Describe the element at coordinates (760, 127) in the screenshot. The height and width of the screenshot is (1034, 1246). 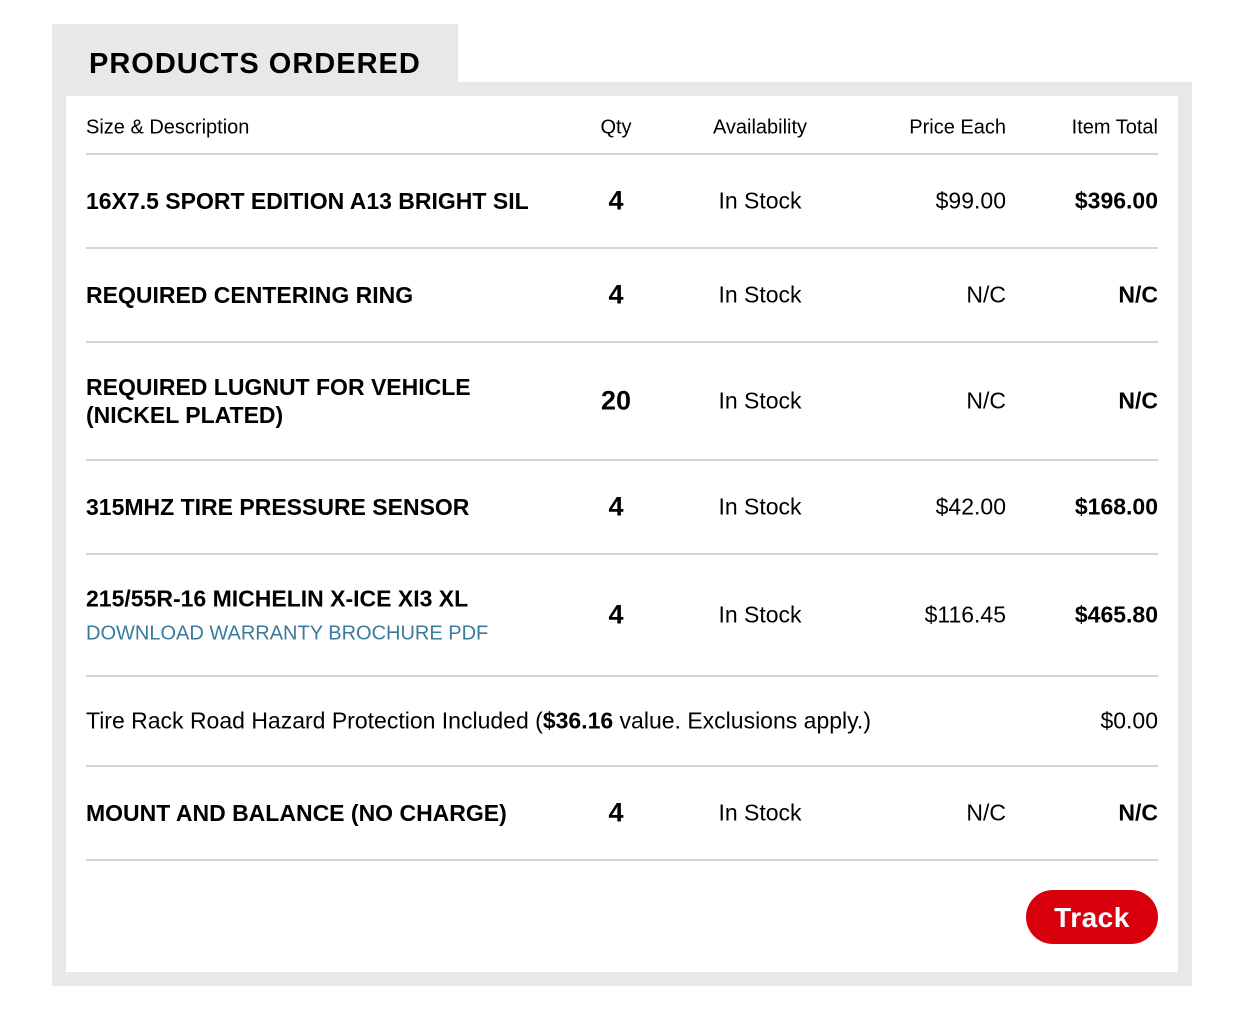
I see `column-header-availability: Availability` at that location.